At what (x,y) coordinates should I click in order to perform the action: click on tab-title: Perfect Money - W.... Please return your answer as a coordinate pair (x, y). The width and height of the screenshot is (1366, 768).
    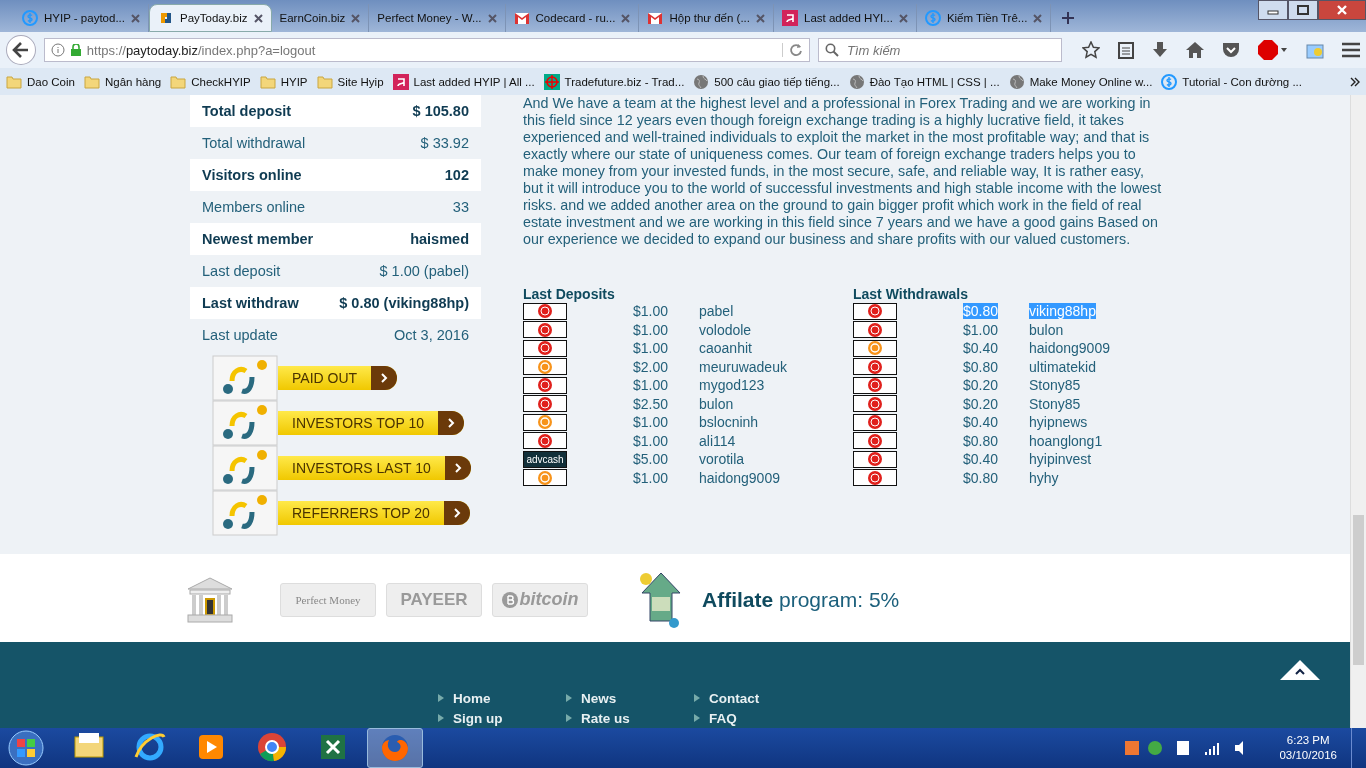
    Looking at the image, I should click on (429, 18).